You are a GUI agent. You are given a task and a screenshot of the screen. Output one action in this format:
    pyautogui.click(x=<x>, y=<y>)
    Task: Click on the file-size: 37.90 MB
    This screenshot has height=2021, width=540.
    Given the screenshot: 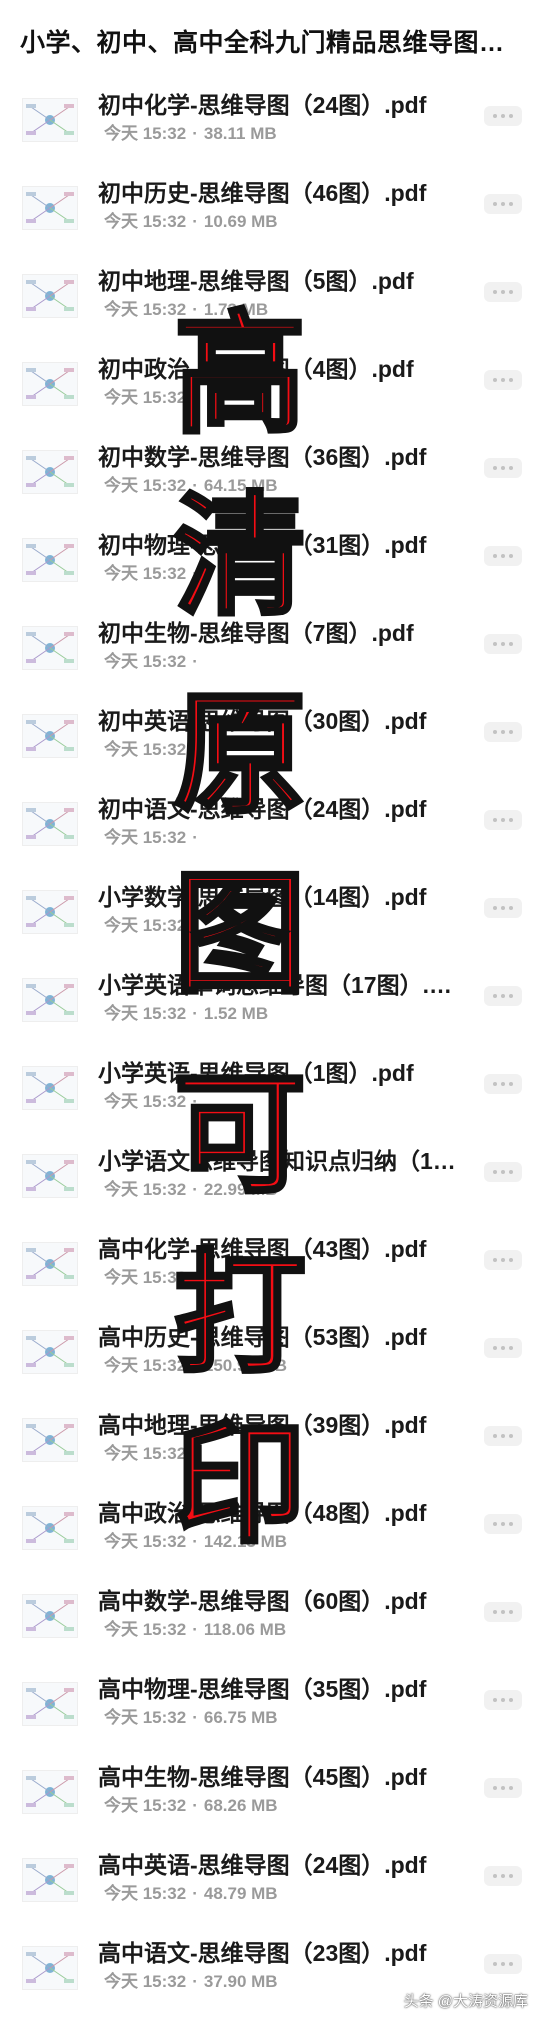 What is the action you would take?
    pyautogui.click(x=240, y=1981)
    